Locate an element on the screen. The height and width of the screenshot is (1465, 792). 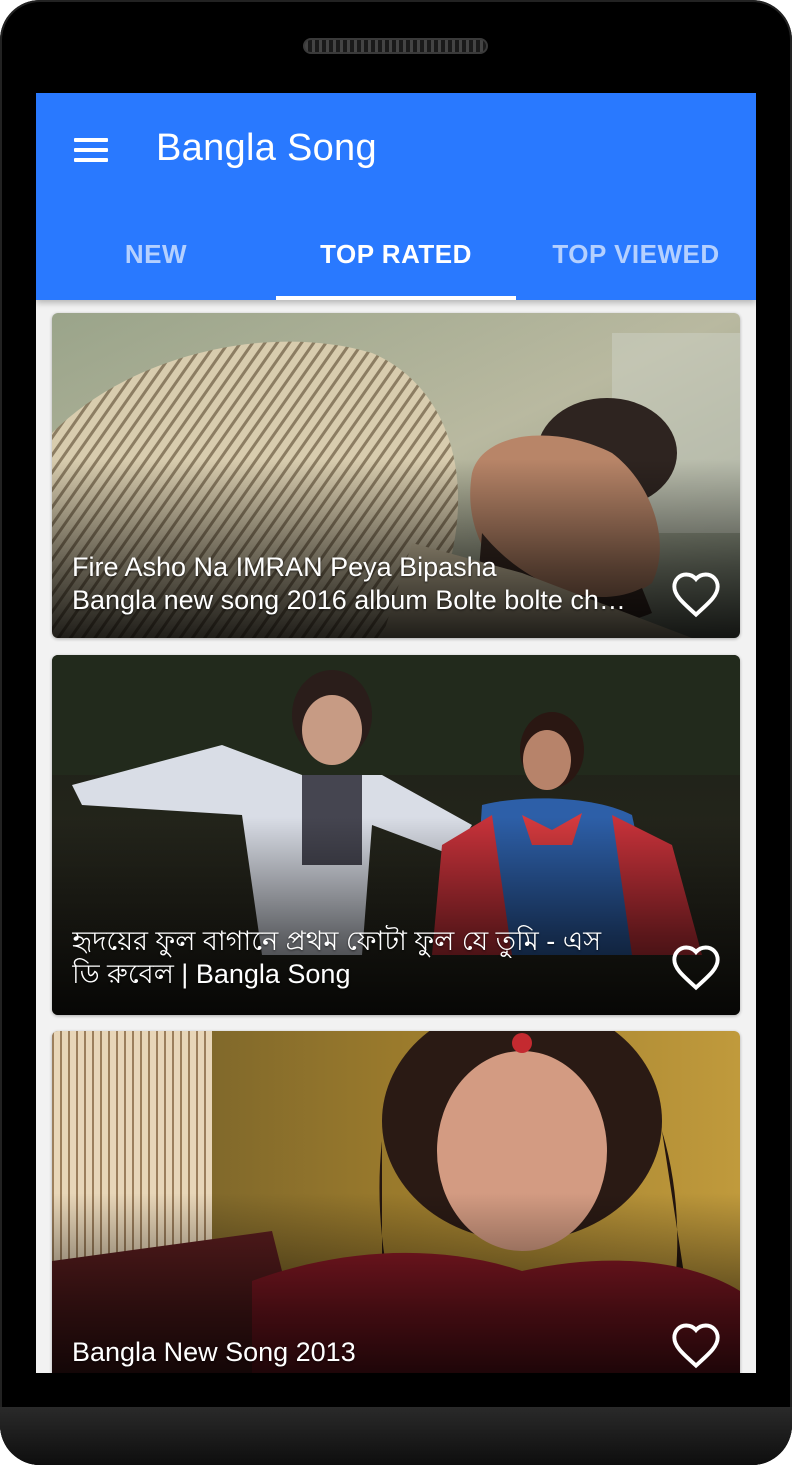
tab-bar: NEW TOP RATED TOP VIEWED is located at coordinates (396, 256).